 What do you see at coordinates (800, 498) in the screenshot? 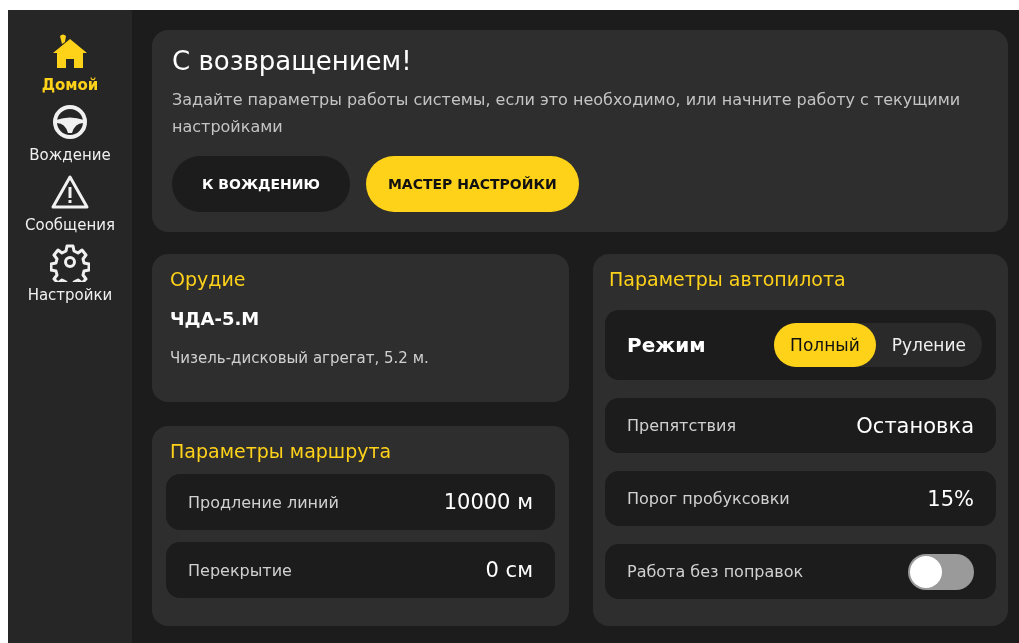
I see `setting-row: Порог пробуксовки 15%` at bounding box center [800, 498].